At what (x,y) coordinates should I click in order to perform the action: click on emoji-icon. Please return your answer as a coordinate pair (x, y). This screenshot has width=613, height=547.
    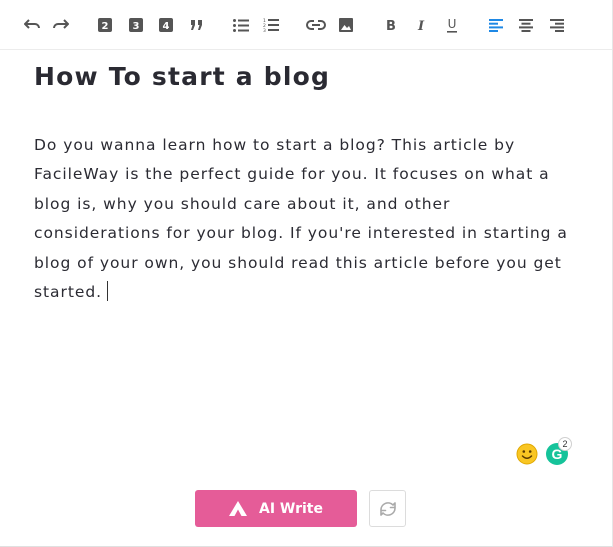
    Looking at the image, I should click on (527, 454).